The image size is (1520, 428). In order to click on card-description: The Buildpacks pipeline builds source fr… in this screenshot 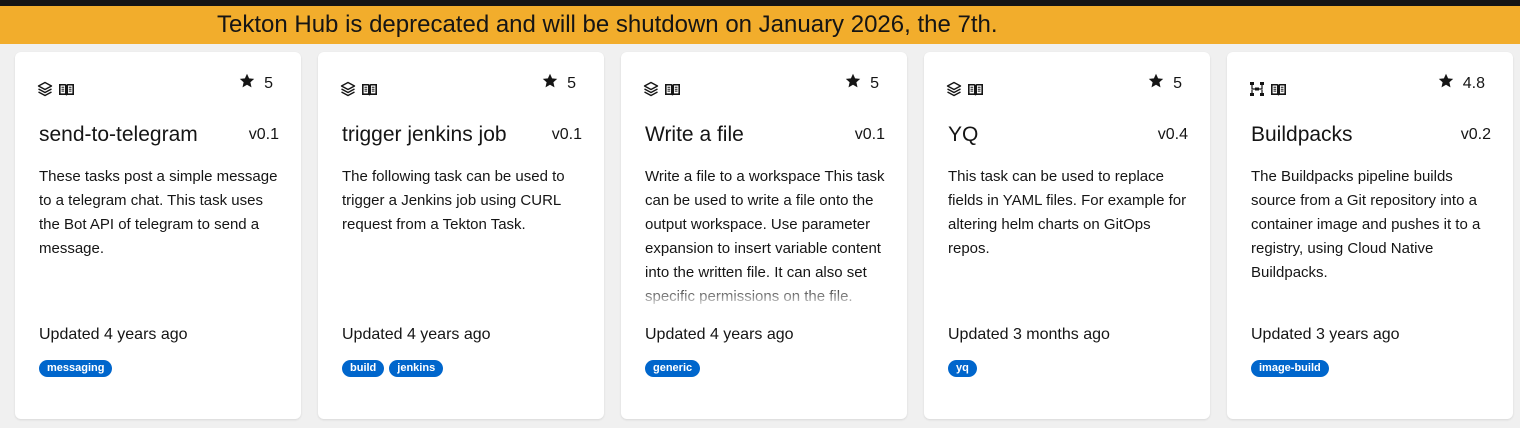, I will do `click(1366, 224)`.